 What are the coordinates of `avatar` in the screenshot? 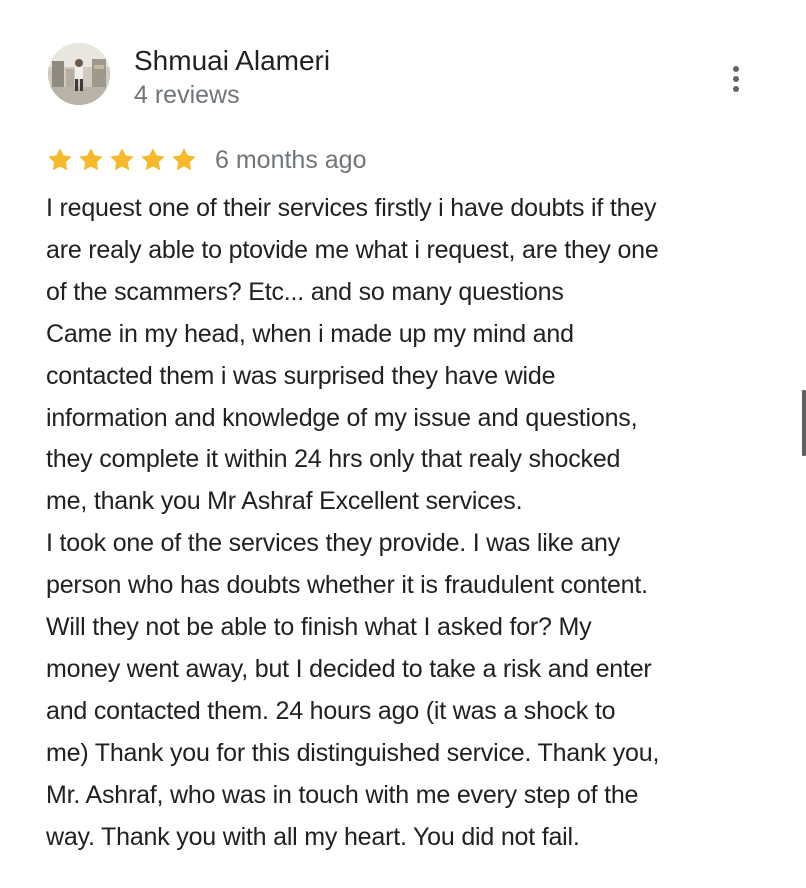 It's located at (79, 74).